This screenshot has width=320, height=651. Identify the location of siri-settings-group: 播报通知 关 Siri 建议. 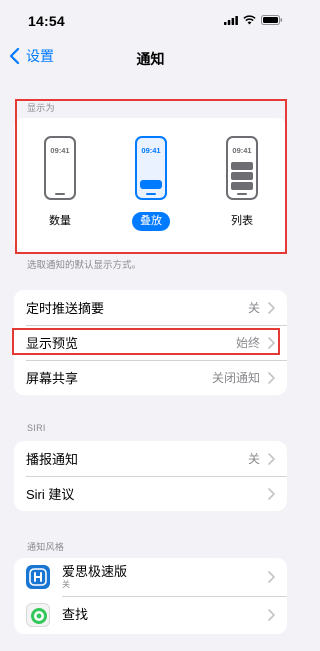
(150, 476).